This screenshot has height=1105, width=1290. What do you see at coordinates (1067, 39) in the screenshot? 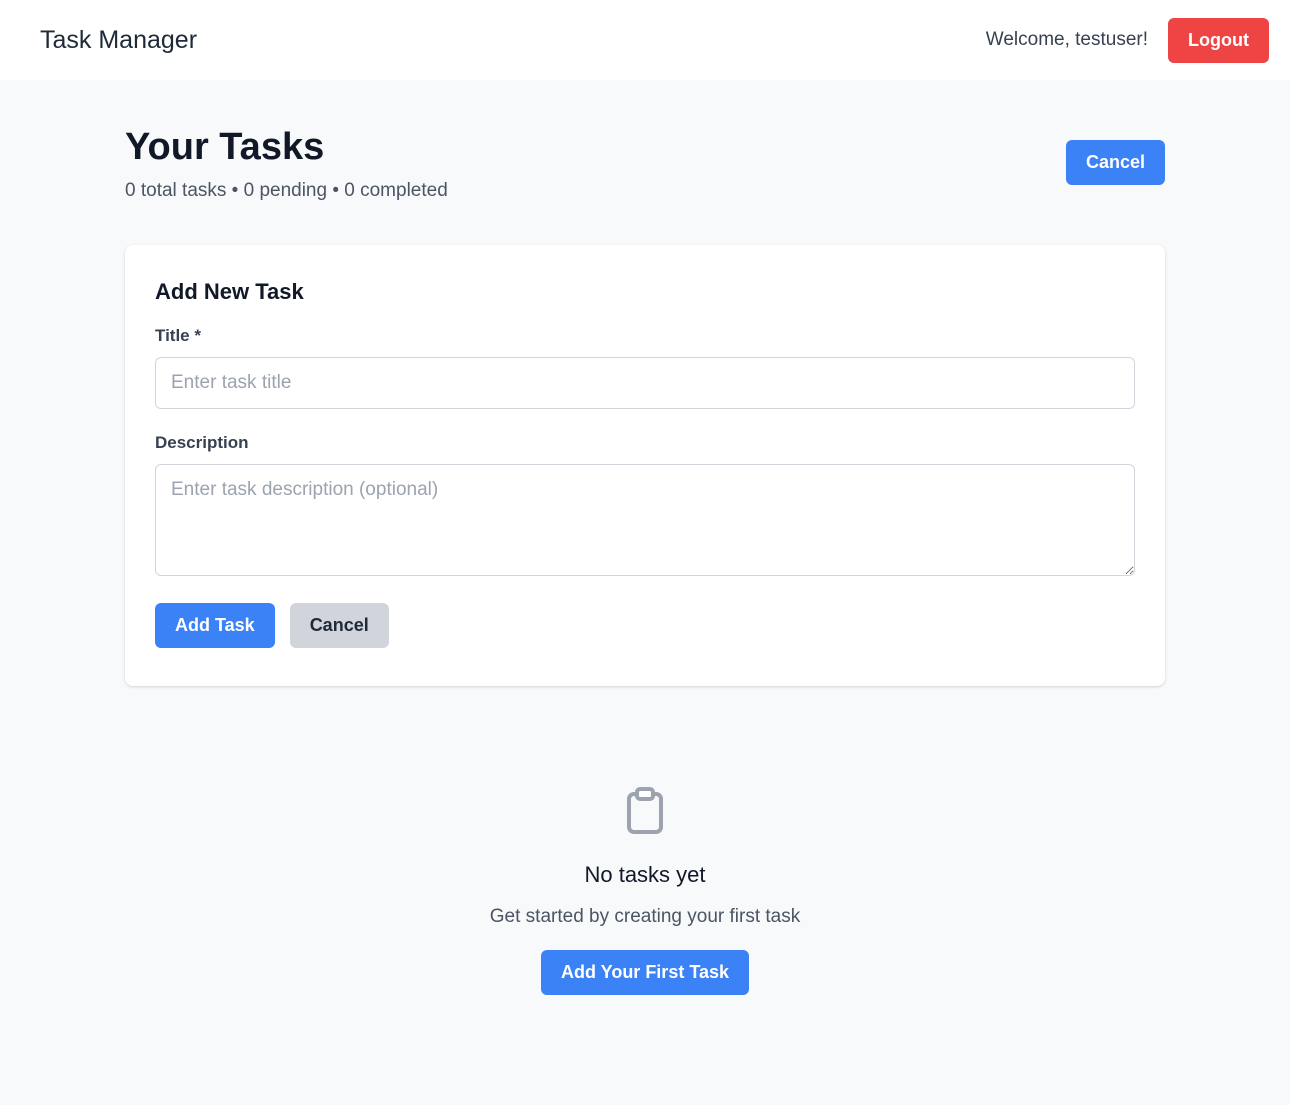
I see `welcome-text: Welcome, testuser!` at bounding box center [1067, 39].